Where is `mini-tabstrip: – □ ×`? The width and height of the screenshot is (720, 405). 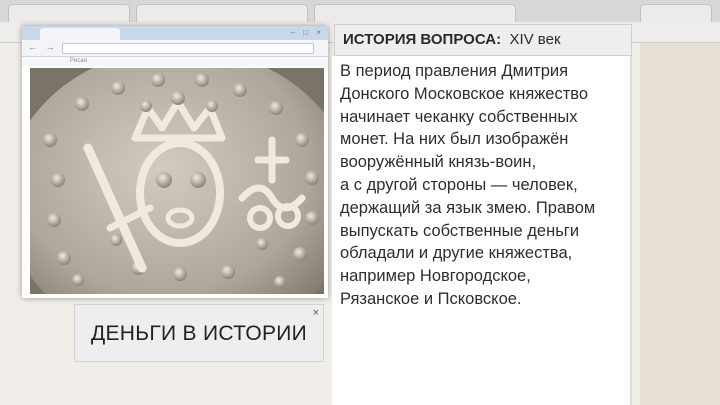
mini-tabstrip: – □ × is located at coordinates (175, 33).